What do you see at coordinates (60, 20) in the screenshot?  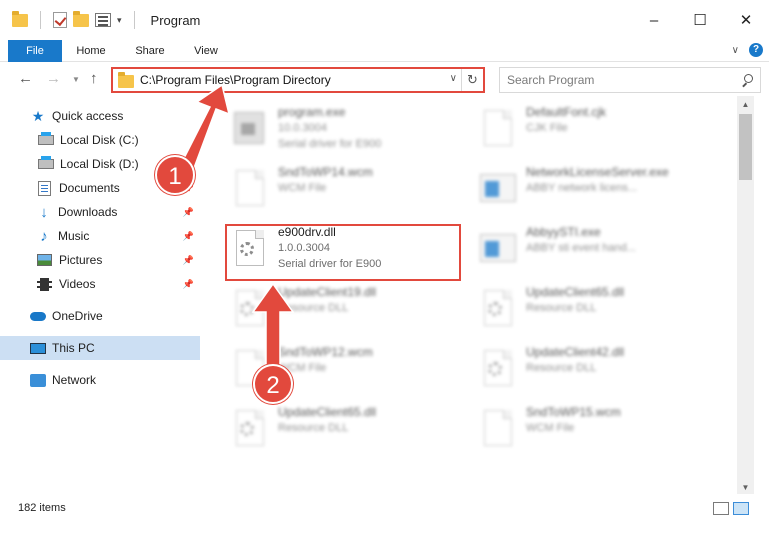 I see `properties-check-icon` at bounding box center [60, 20].